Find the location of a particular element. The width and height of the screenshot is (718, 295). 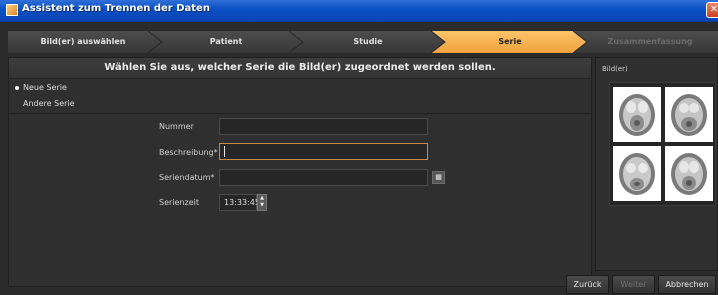

calendar-icon: ▦ is located at coordinates (438, 177).